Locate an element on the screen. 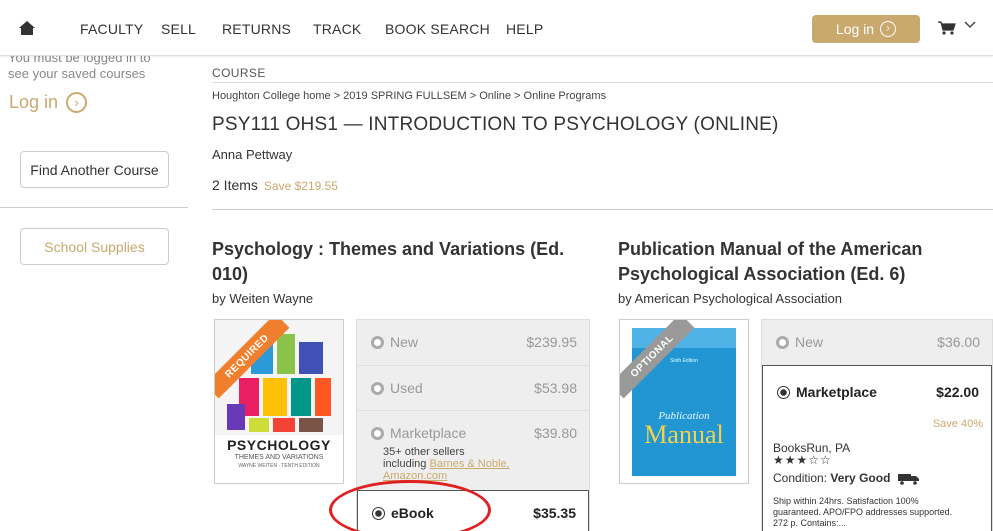 The image size is (993, 531). nav-faculty: FACULTY is located at coordinates (111, 29).